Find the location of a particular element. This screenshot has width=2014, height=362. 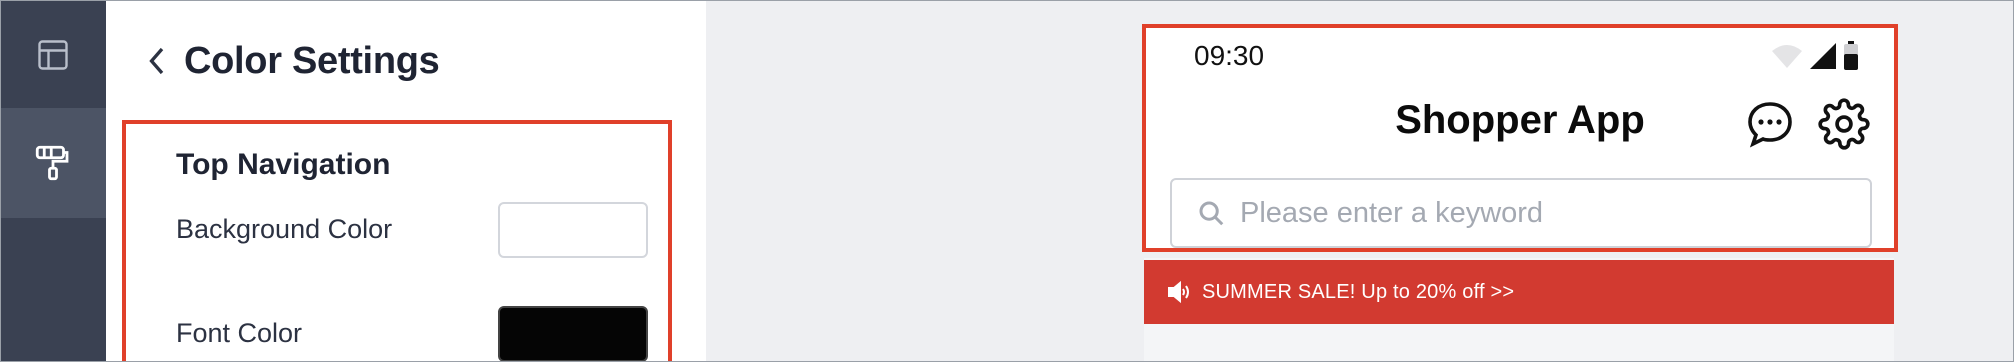

message-button is located at coordinates (1770, 124).